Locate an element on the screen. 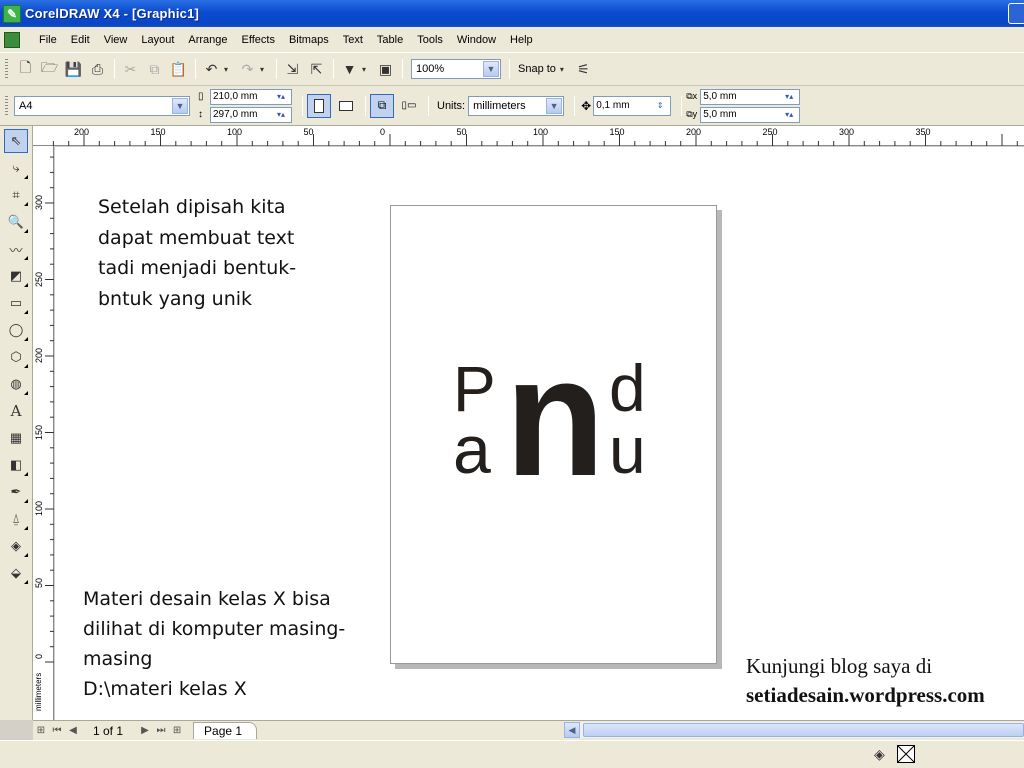  menu-layout: Layout is located at coordinates (157, 40).